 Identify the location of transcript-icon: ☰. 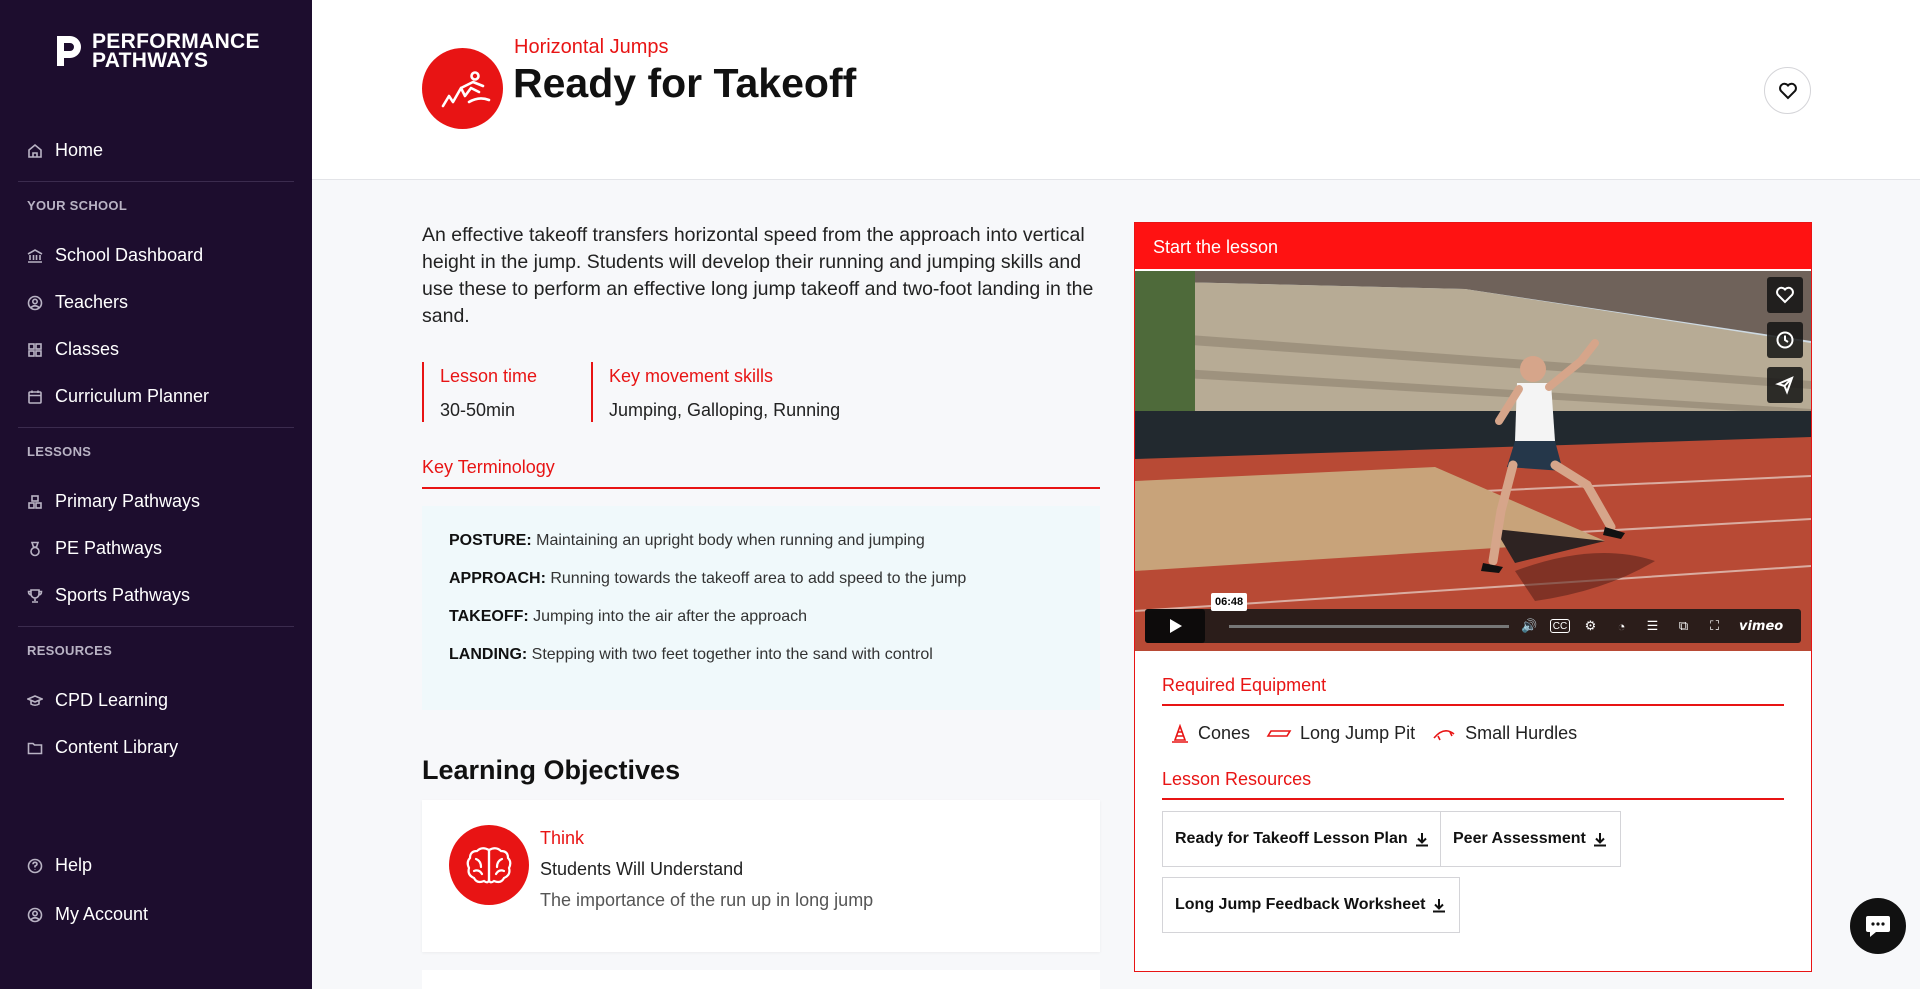
(1652, 626).